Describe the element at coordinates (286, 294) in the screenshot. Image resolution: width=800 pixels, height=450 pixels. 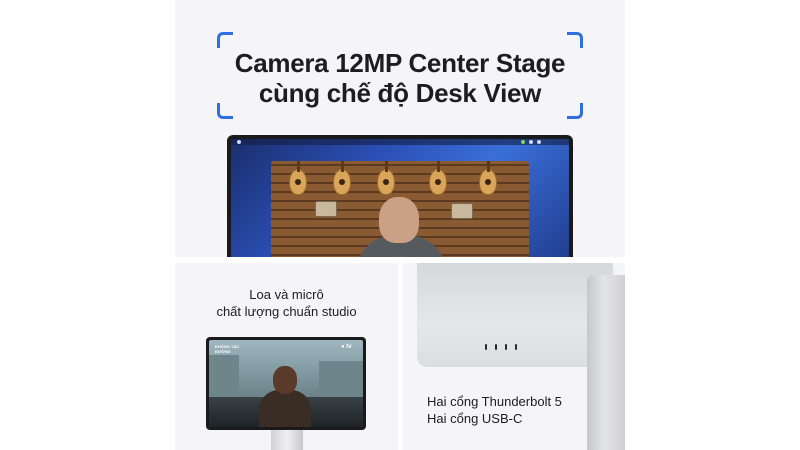
I see `audio-caption-line-1: Loa và micrô` at that location.